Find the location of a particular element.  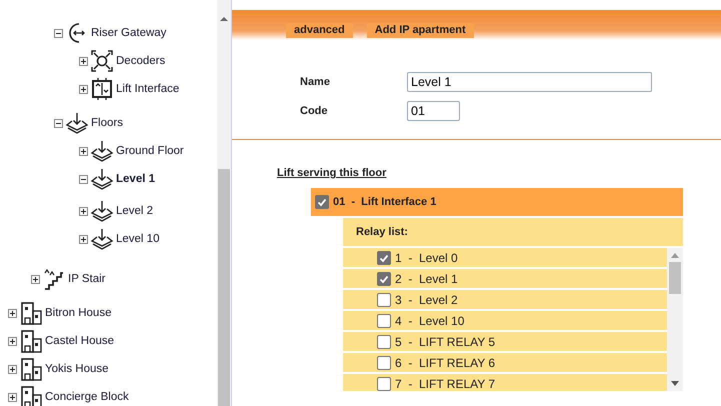

tree-item: Castel House is located at coordinates (79, 341).